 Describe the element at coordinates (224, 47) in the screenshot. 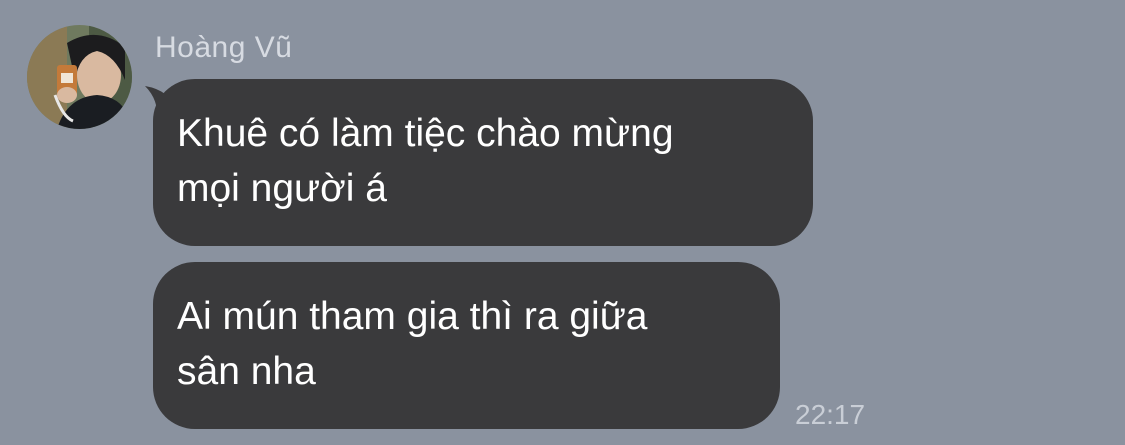

I see `sender-name: Hoàng Vũ` at that location.